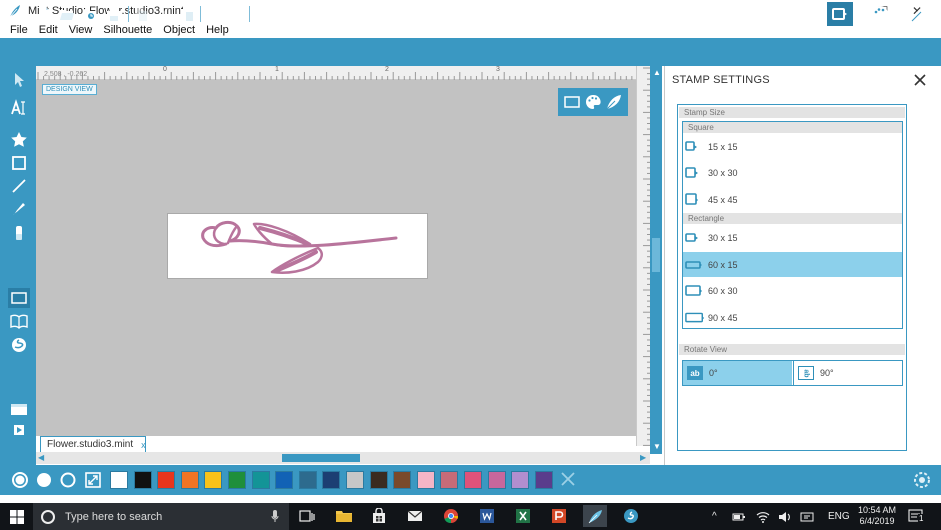  I want to click on zoom-select-icon, so click(309, 14).